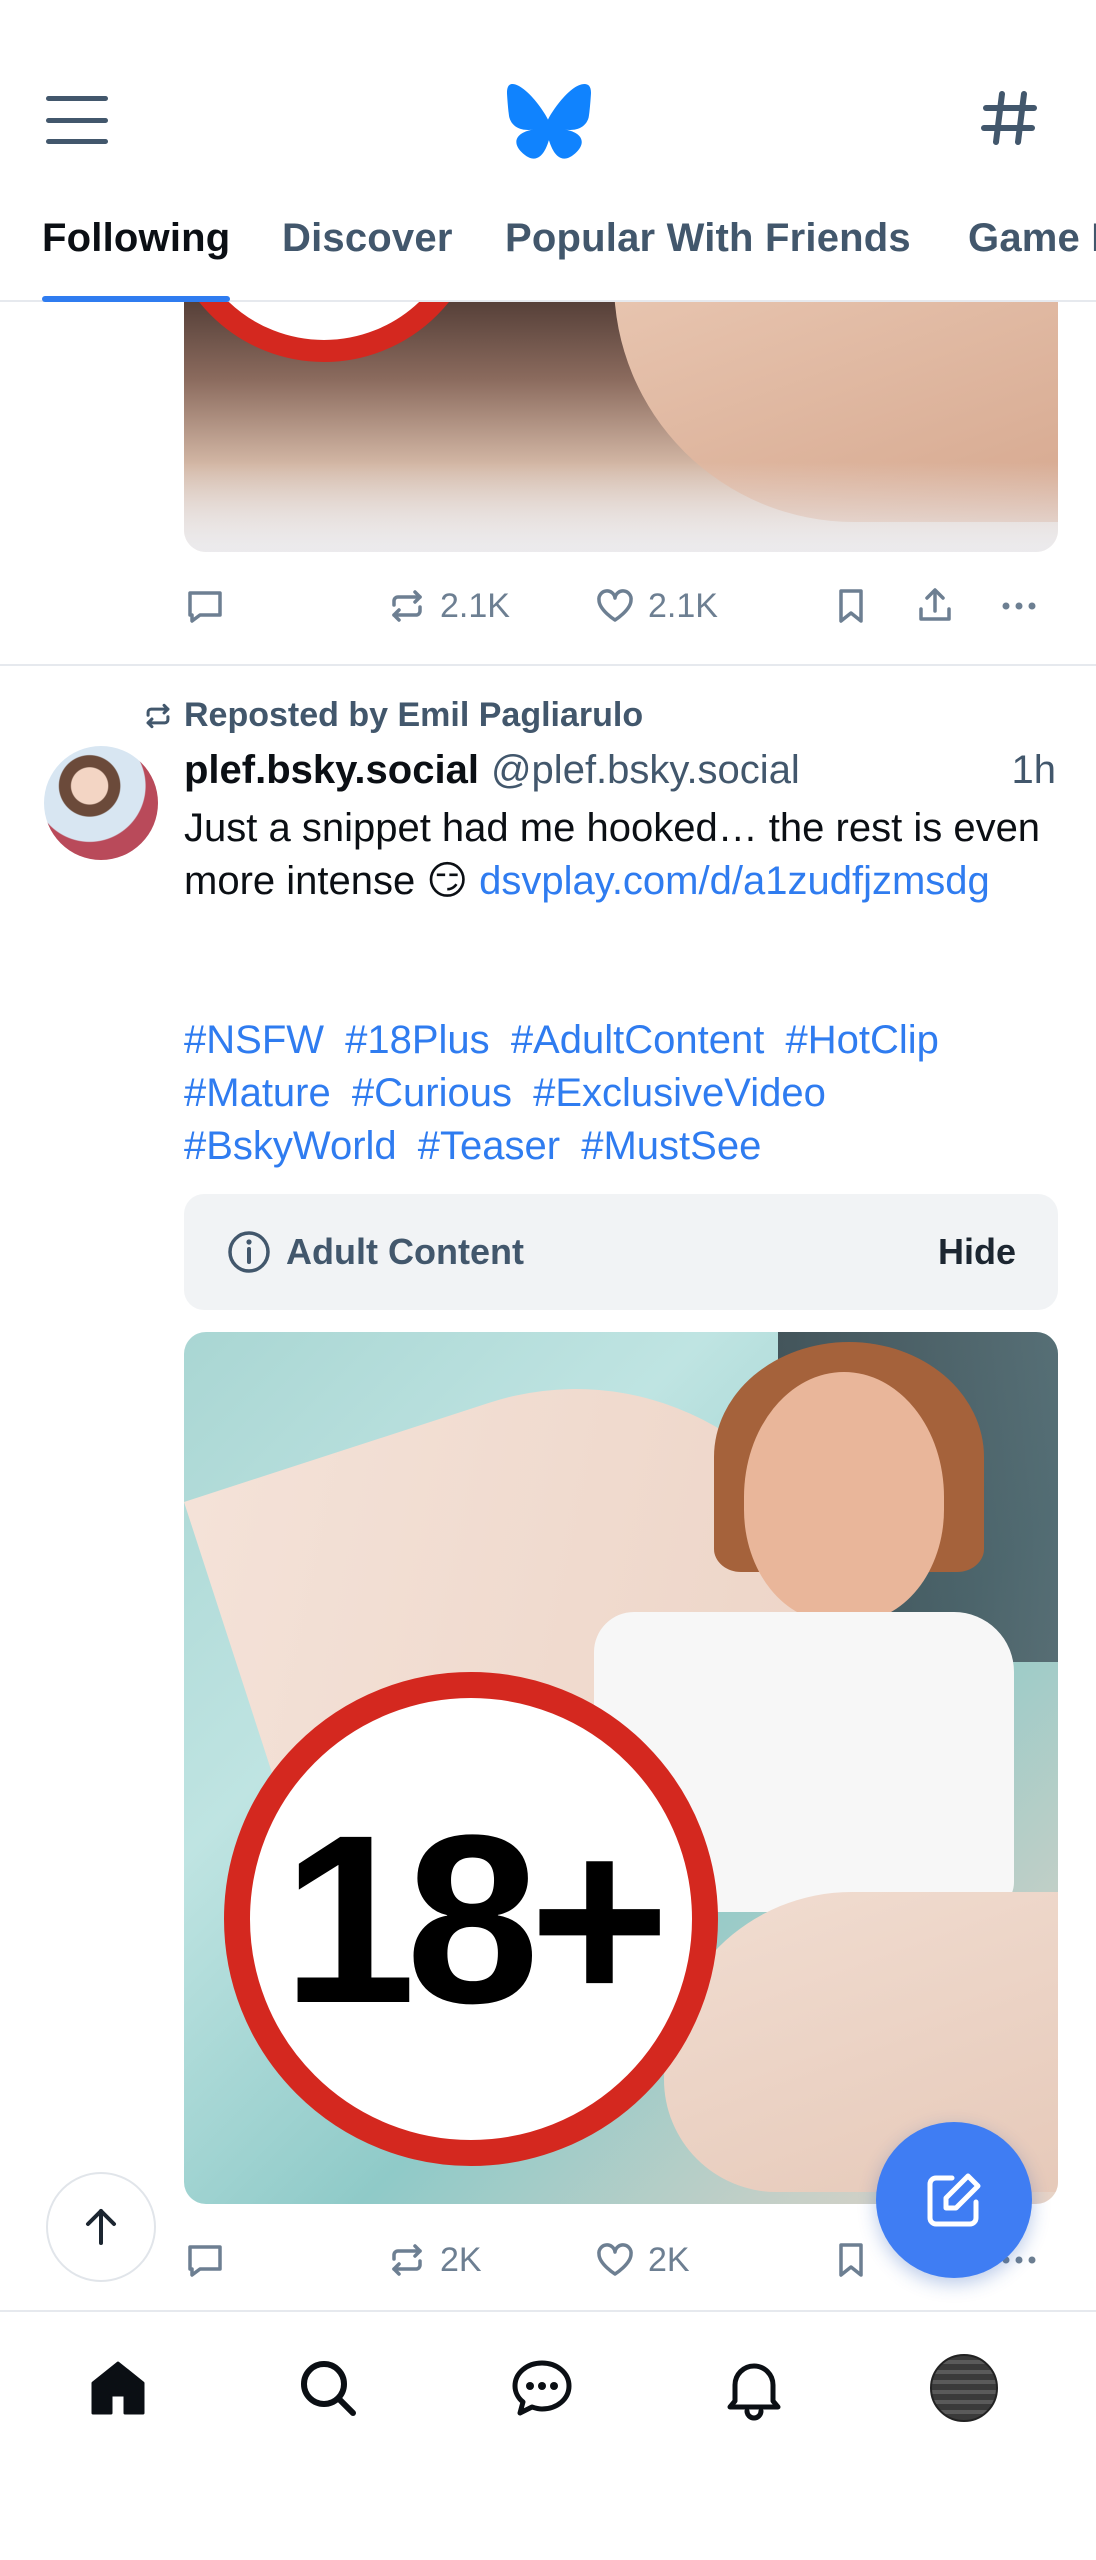  I want to click on share-icon, so click(935, 604).